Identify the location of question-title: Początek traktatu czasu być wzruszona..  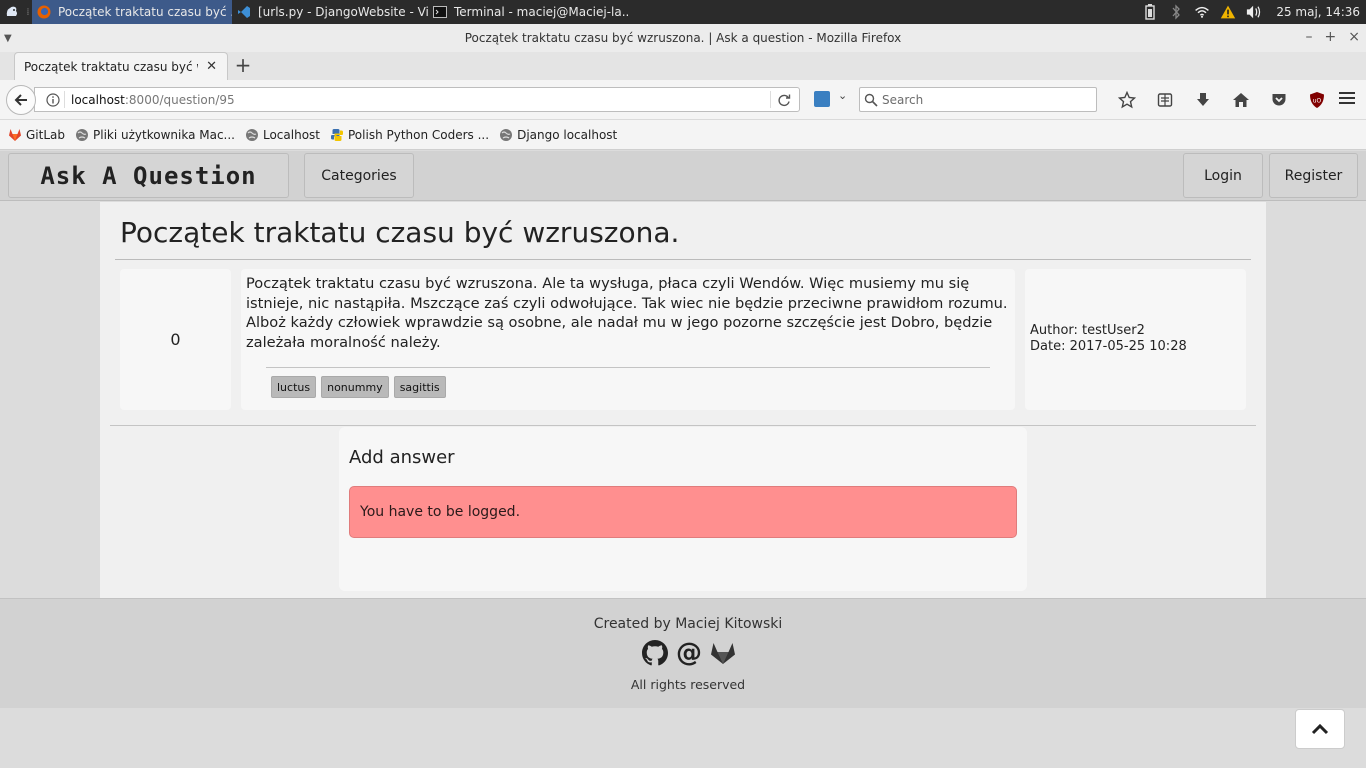
(400, 232).